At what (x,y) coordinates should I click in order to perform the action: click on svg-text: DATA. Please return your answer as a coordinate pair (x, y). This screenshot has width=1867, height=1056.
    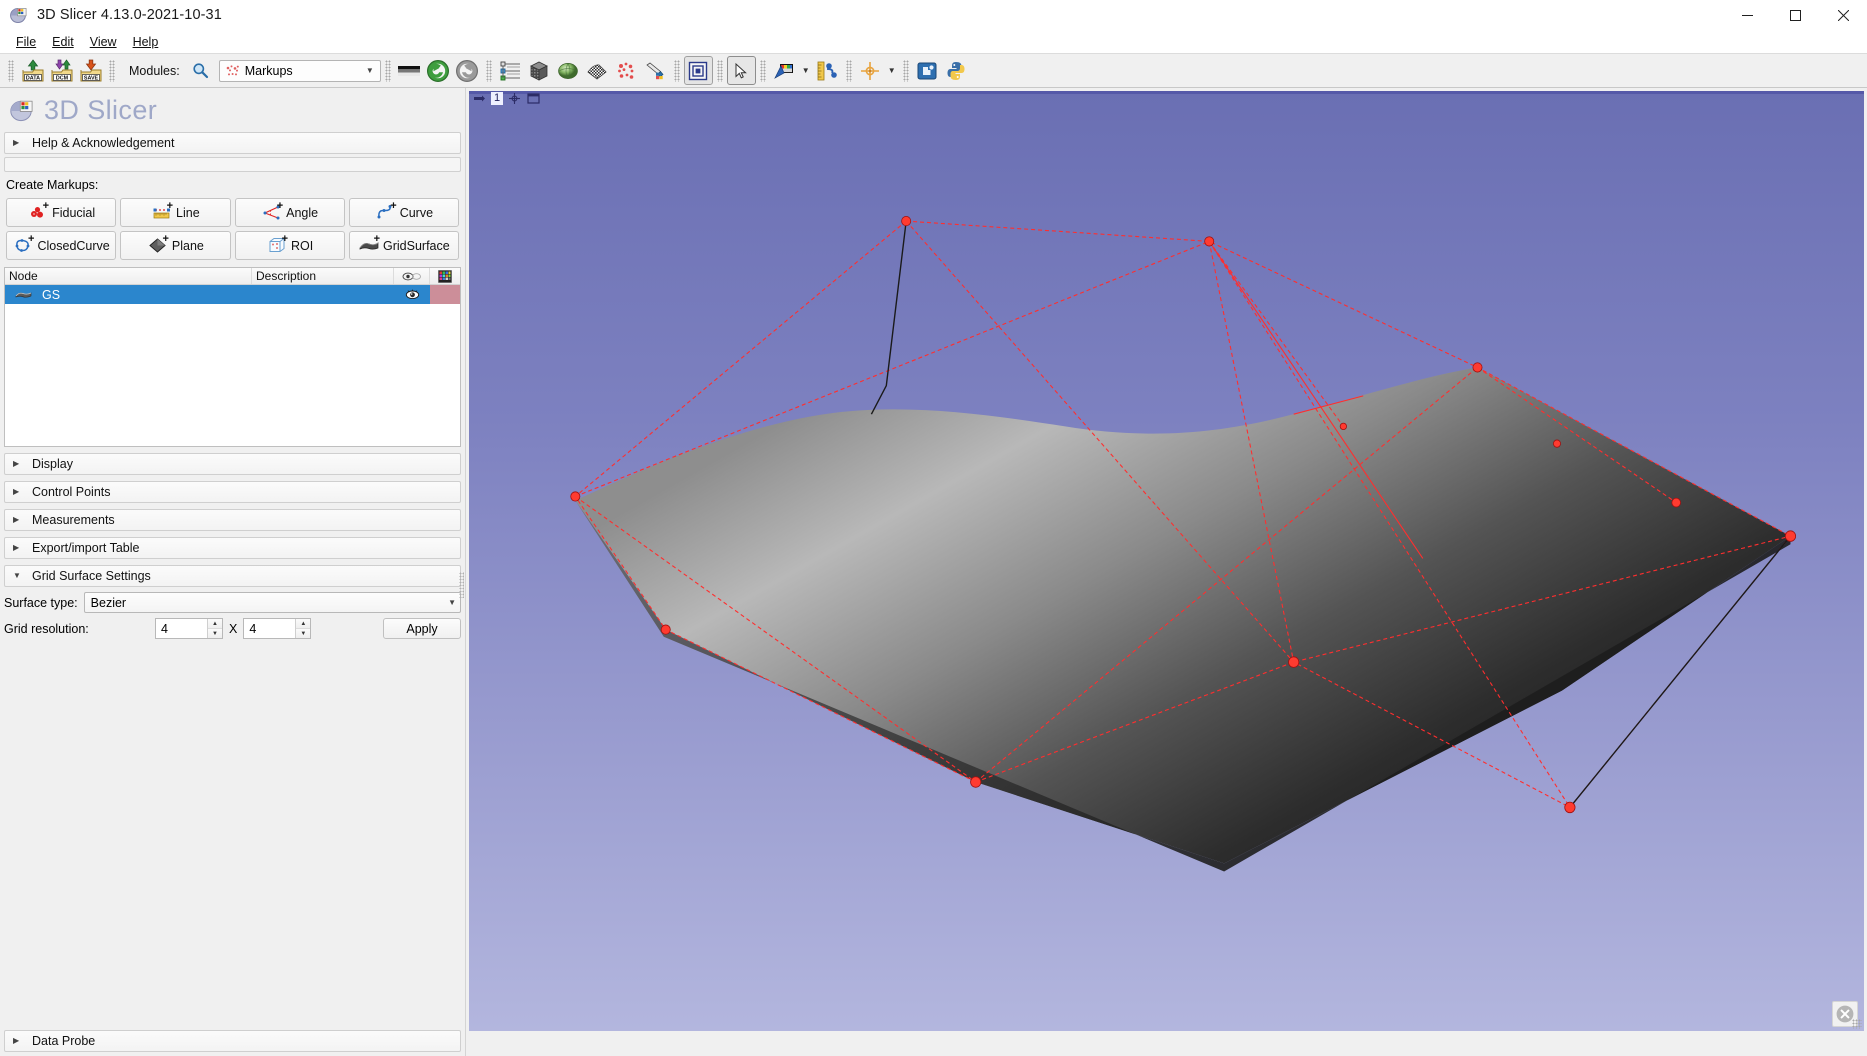
    Looking at the image, I should click on (32, 78).